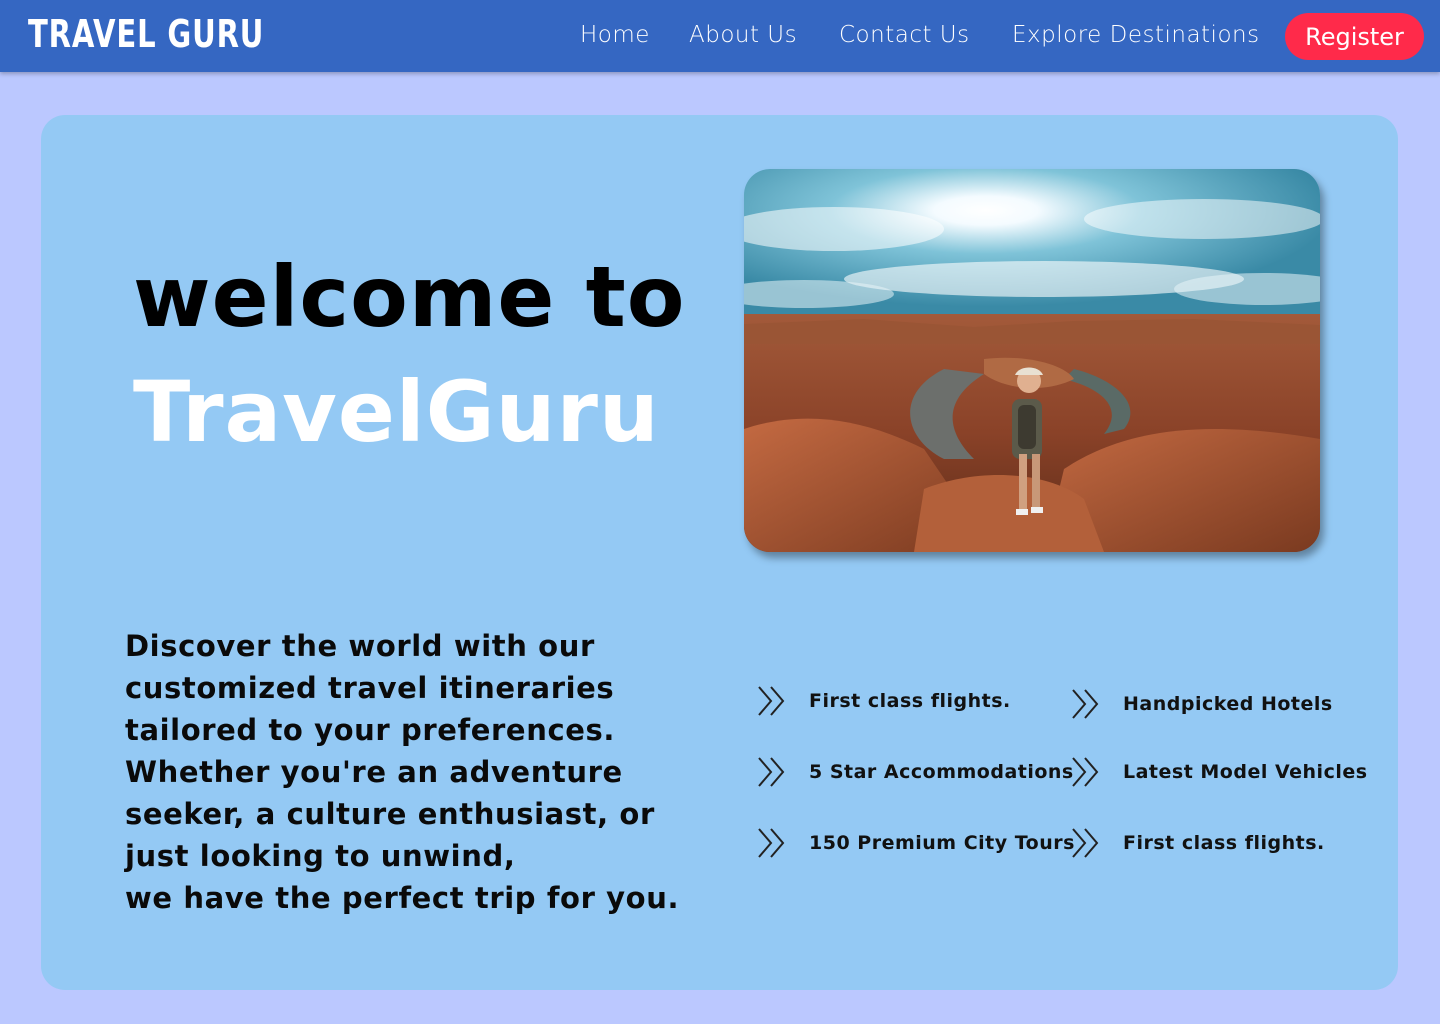  I want to click on feature-item: Latest Model Vehicles, so click(1218, 772).